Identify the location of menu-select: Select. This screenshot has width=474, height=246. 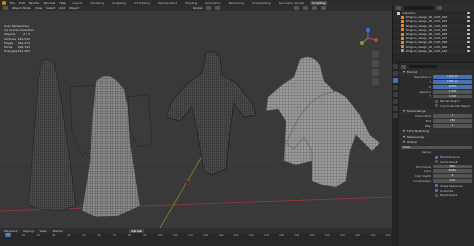
(50, 8).